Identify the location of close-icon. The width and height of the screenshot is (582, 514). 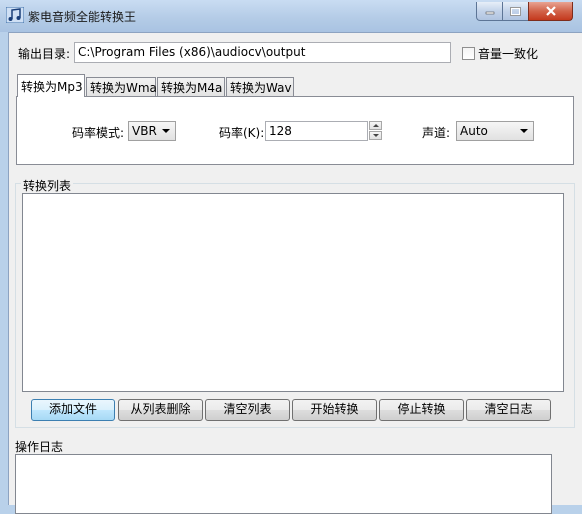
(550, 11).